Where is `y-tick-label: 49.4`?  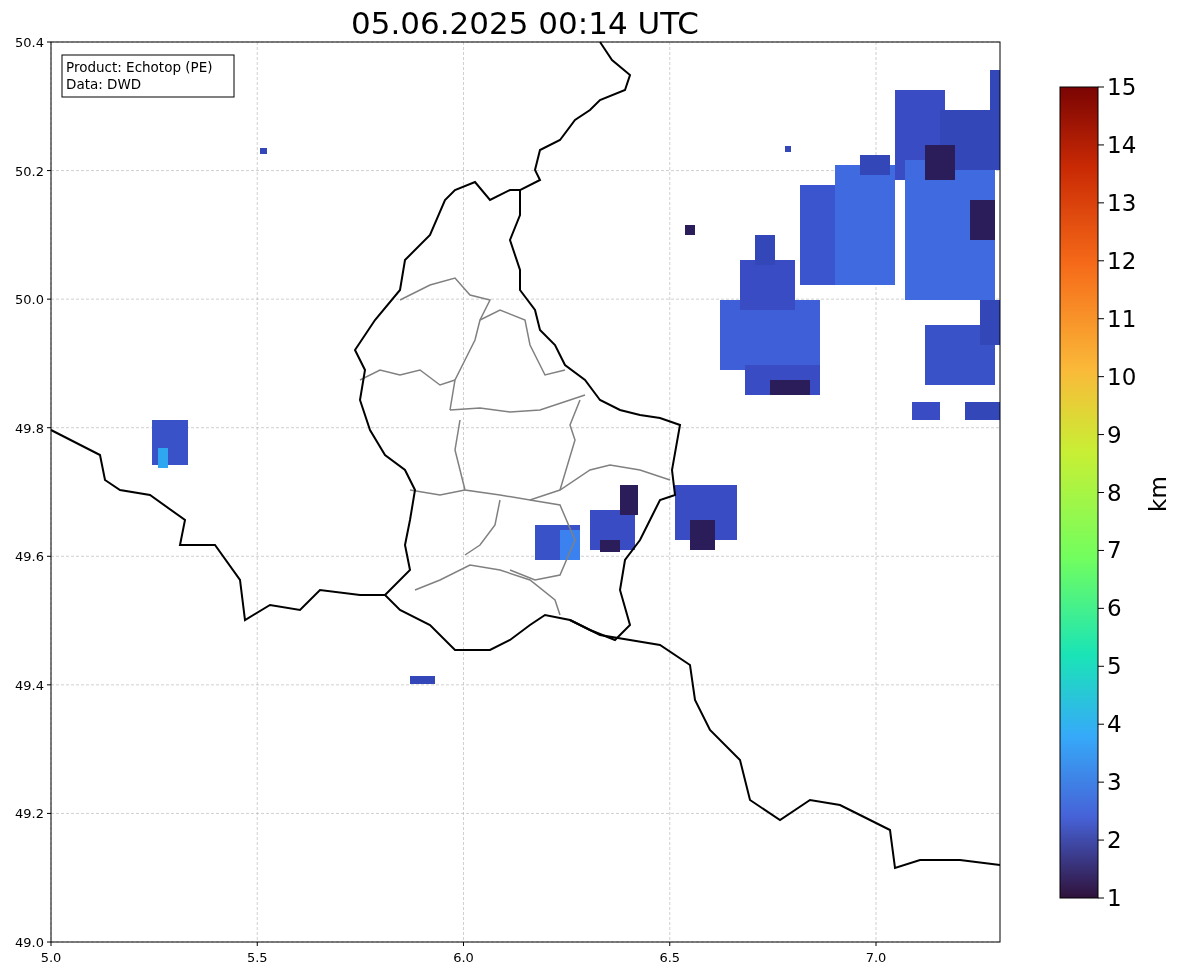 y-tick-label: 49.4 is located at coordinates (29, 685).